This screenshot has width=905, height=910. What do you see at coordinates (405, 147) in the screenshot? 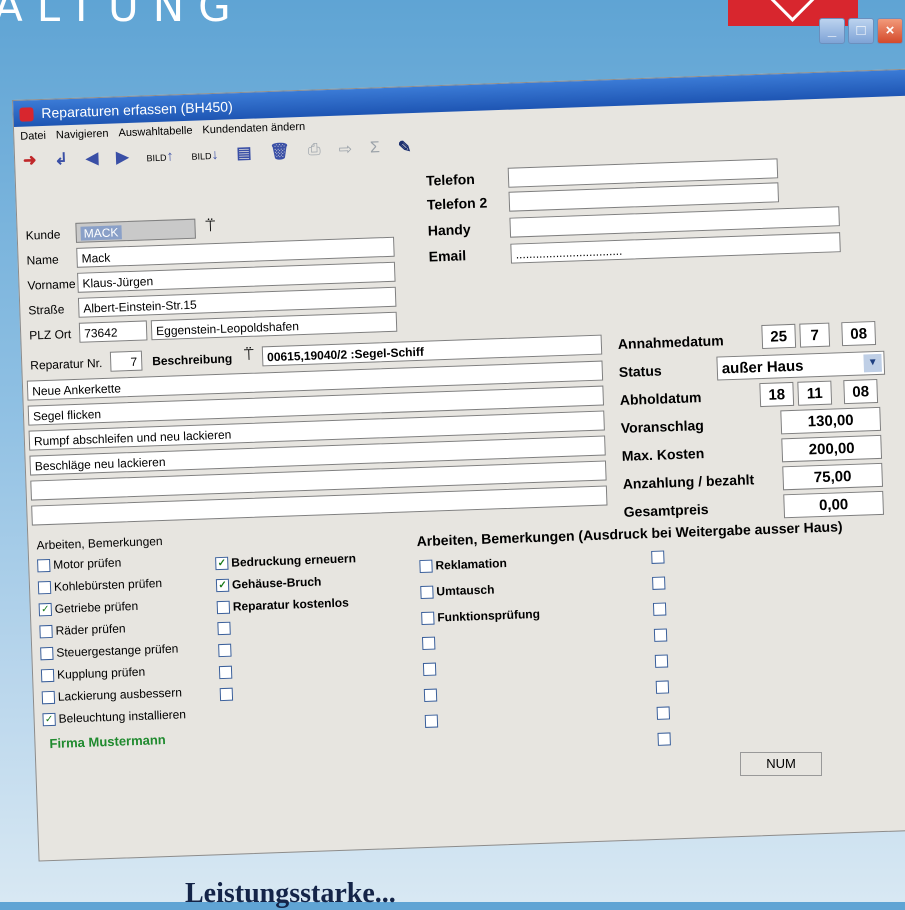
I see `tools-icon: ✎` at bounding box center [405, 147].